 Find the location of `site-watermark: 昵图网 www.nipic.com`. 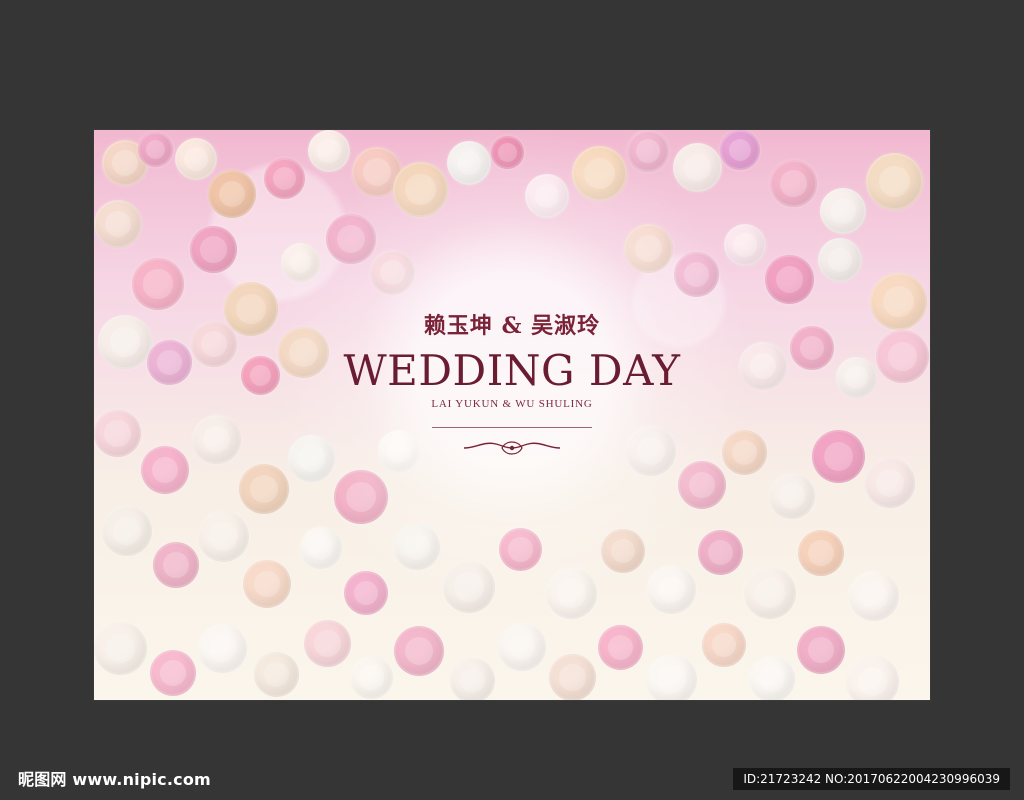

site-watermark: 昵图网 www.nipic.com is located at coordinates (114, 779).